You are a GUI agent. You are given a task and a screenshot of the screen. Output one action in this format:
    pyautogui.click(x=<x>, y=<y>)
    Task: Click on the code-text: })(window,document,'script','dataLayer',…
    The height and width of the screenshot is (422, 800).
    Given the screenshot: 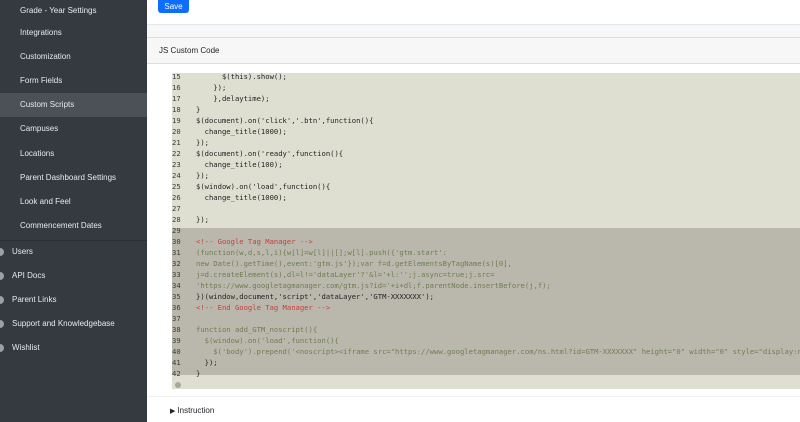 What is the action you would take?
    pyautogui.click(x=315, y=296)
    